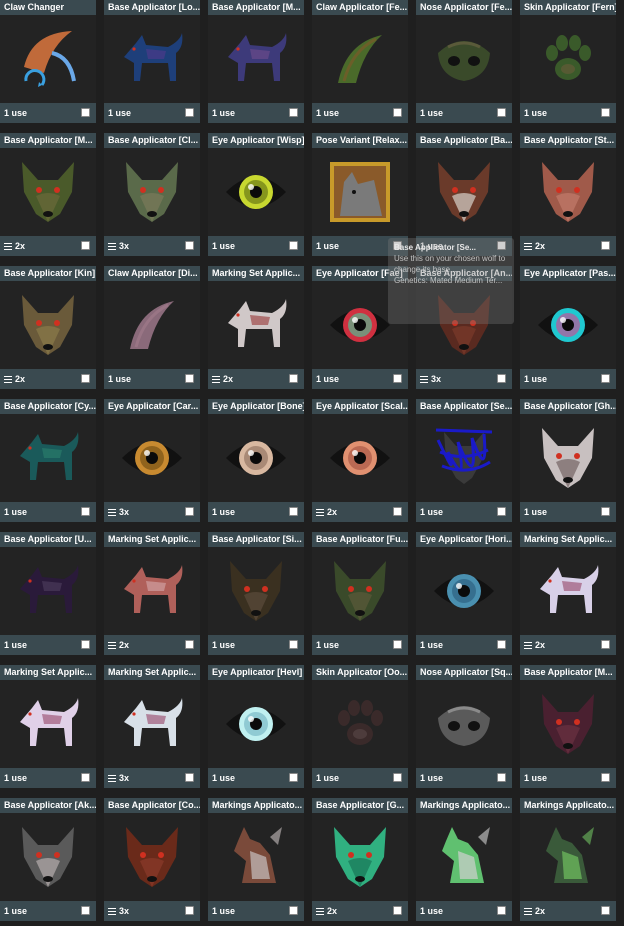  Describe the element at coordinates (152, 726) in the screenshot. I see `inventory-item: Marking Set Applic... 3x` at that location.